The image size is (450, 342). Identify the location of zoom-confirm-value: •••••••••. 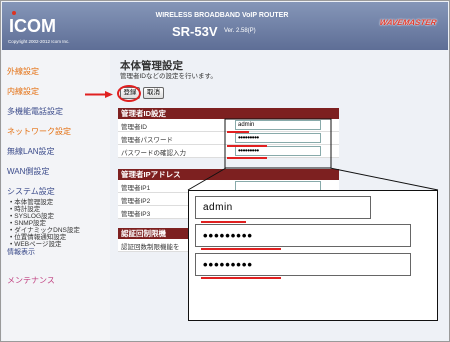
(228, 264).